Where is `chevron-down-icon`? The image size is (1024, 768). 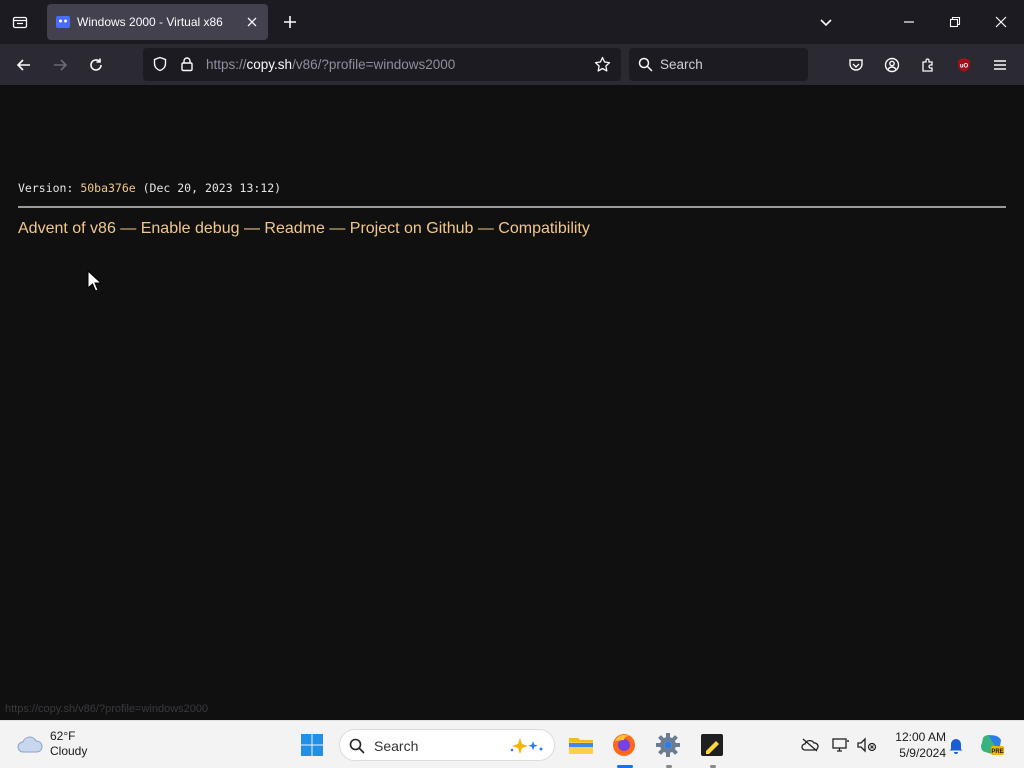 chevron-down-icon is located at coordinates (826, 22).